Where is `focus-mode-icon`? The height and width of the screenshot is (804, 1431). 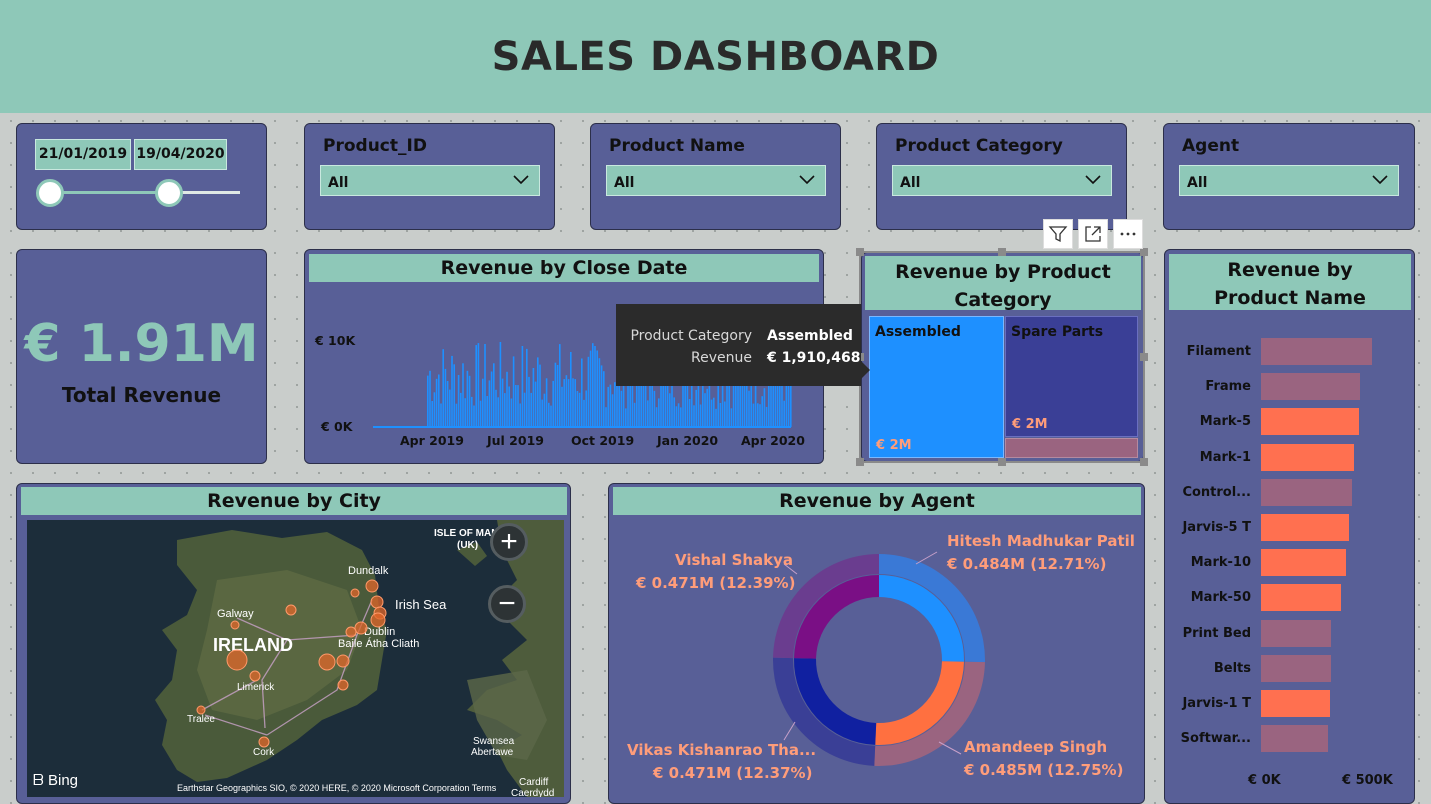 focus-mode-icon is located at coordinates (1093, 234).